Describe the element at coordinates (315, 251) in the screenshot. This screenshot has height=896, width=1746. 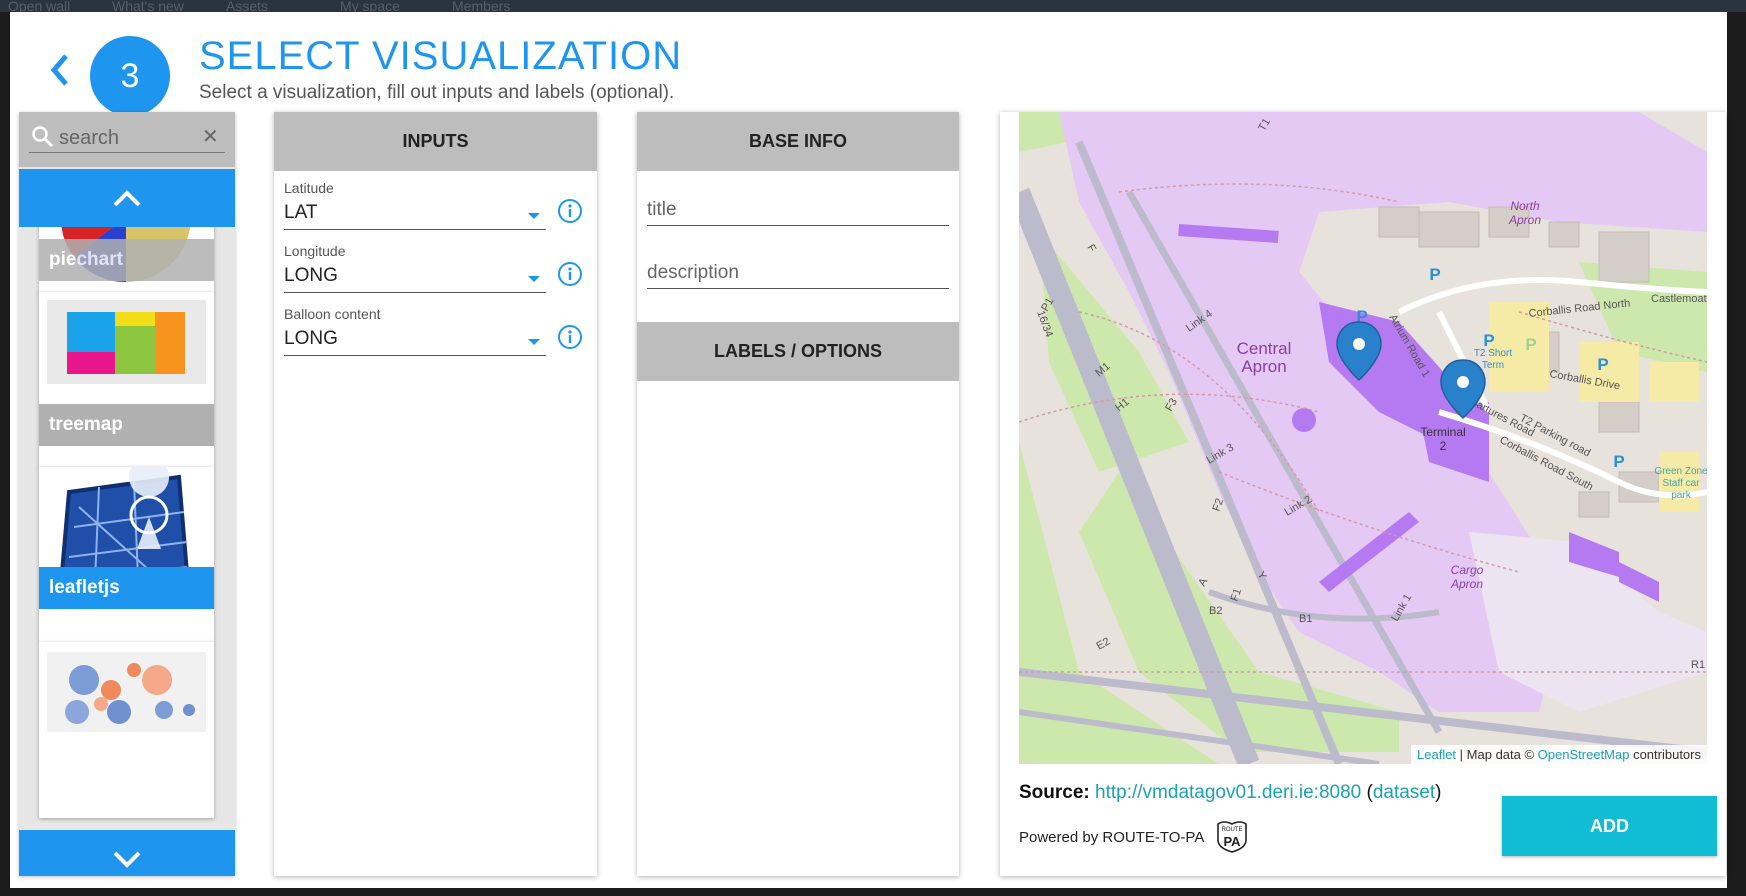
I see `longitude-label: Longitude` at that location.